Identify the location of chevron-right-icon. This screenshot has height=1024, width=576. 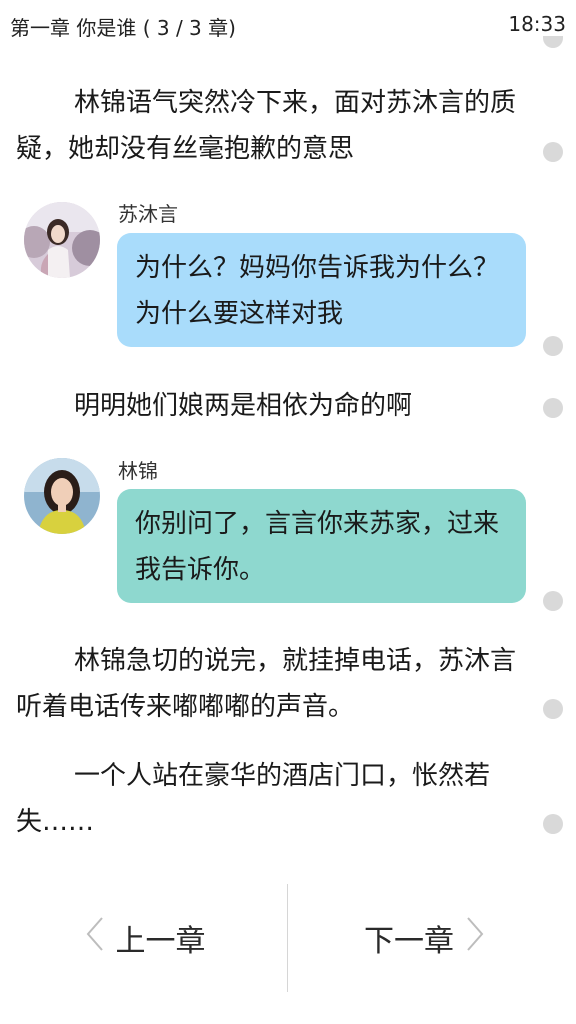
(475, 938).